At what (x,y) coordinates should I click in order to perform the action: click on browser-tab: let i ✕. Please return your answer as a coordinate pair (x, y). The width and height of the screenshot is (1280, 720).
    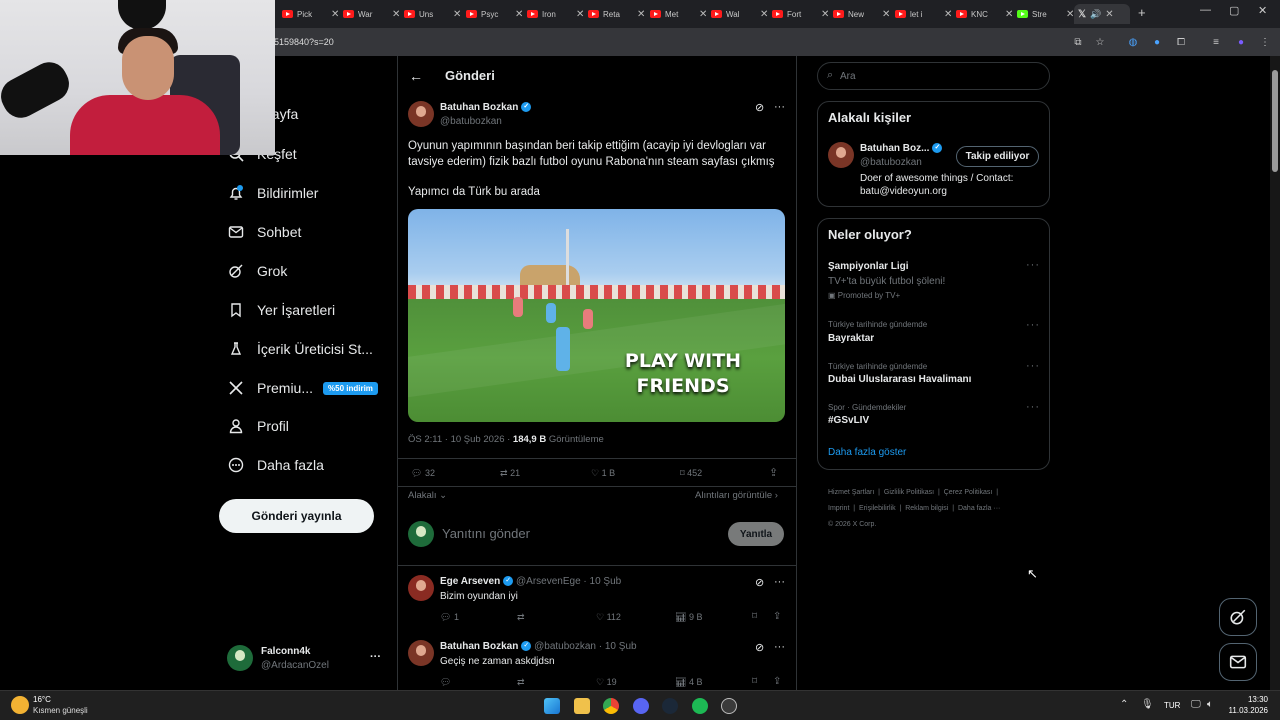
    Looking at the image, I should click on (923, 14).